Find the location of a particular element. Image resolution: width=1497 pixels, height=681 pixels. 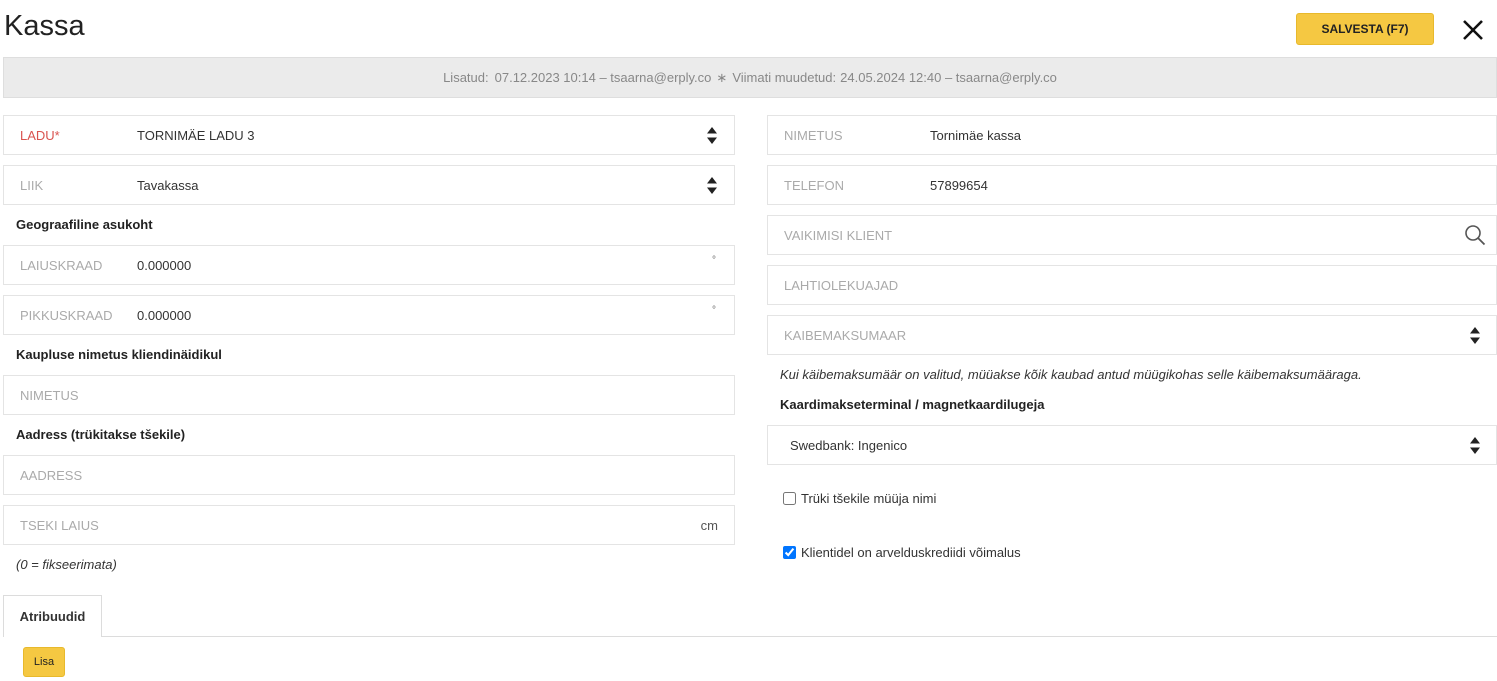

print-seller-checkbox-row: Trüki tšekile müüja nimi is located at coordinates (859, 498).